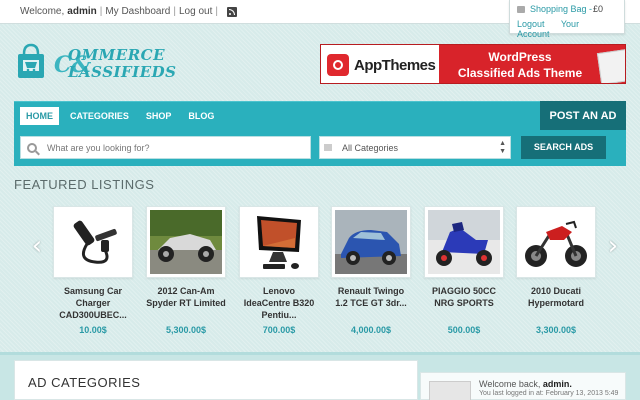 The height and width of the screenshot is (400, 640). I want to click on nav-shop: SHOP, so click(159, 116).